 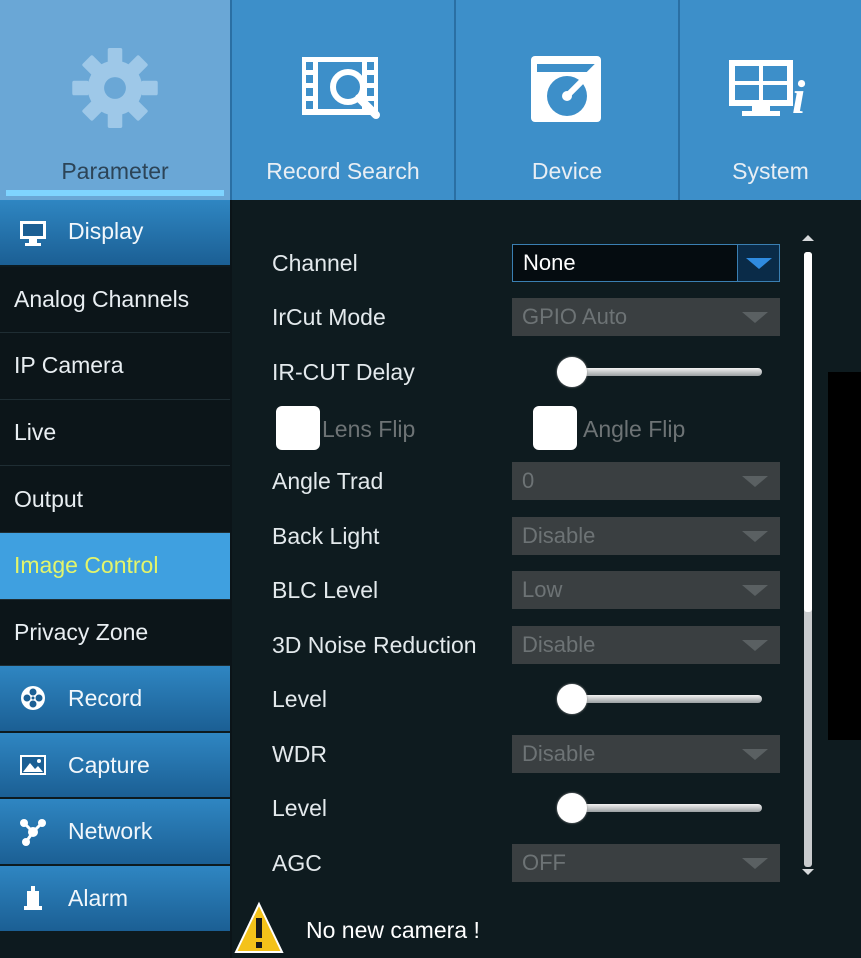 I want to click on sidebar-item-label: Live, so click(x=35, y=432).